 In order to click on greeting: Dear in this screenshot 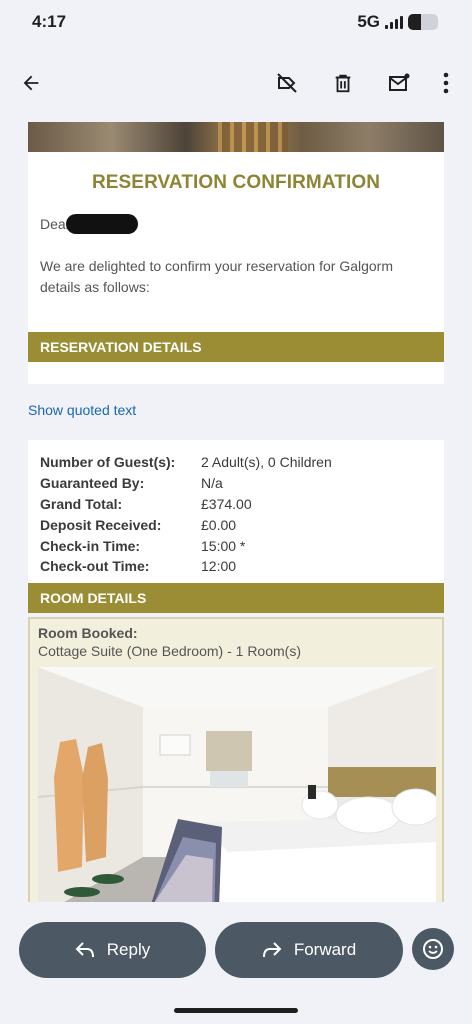, I will do `click(236, 232)`.